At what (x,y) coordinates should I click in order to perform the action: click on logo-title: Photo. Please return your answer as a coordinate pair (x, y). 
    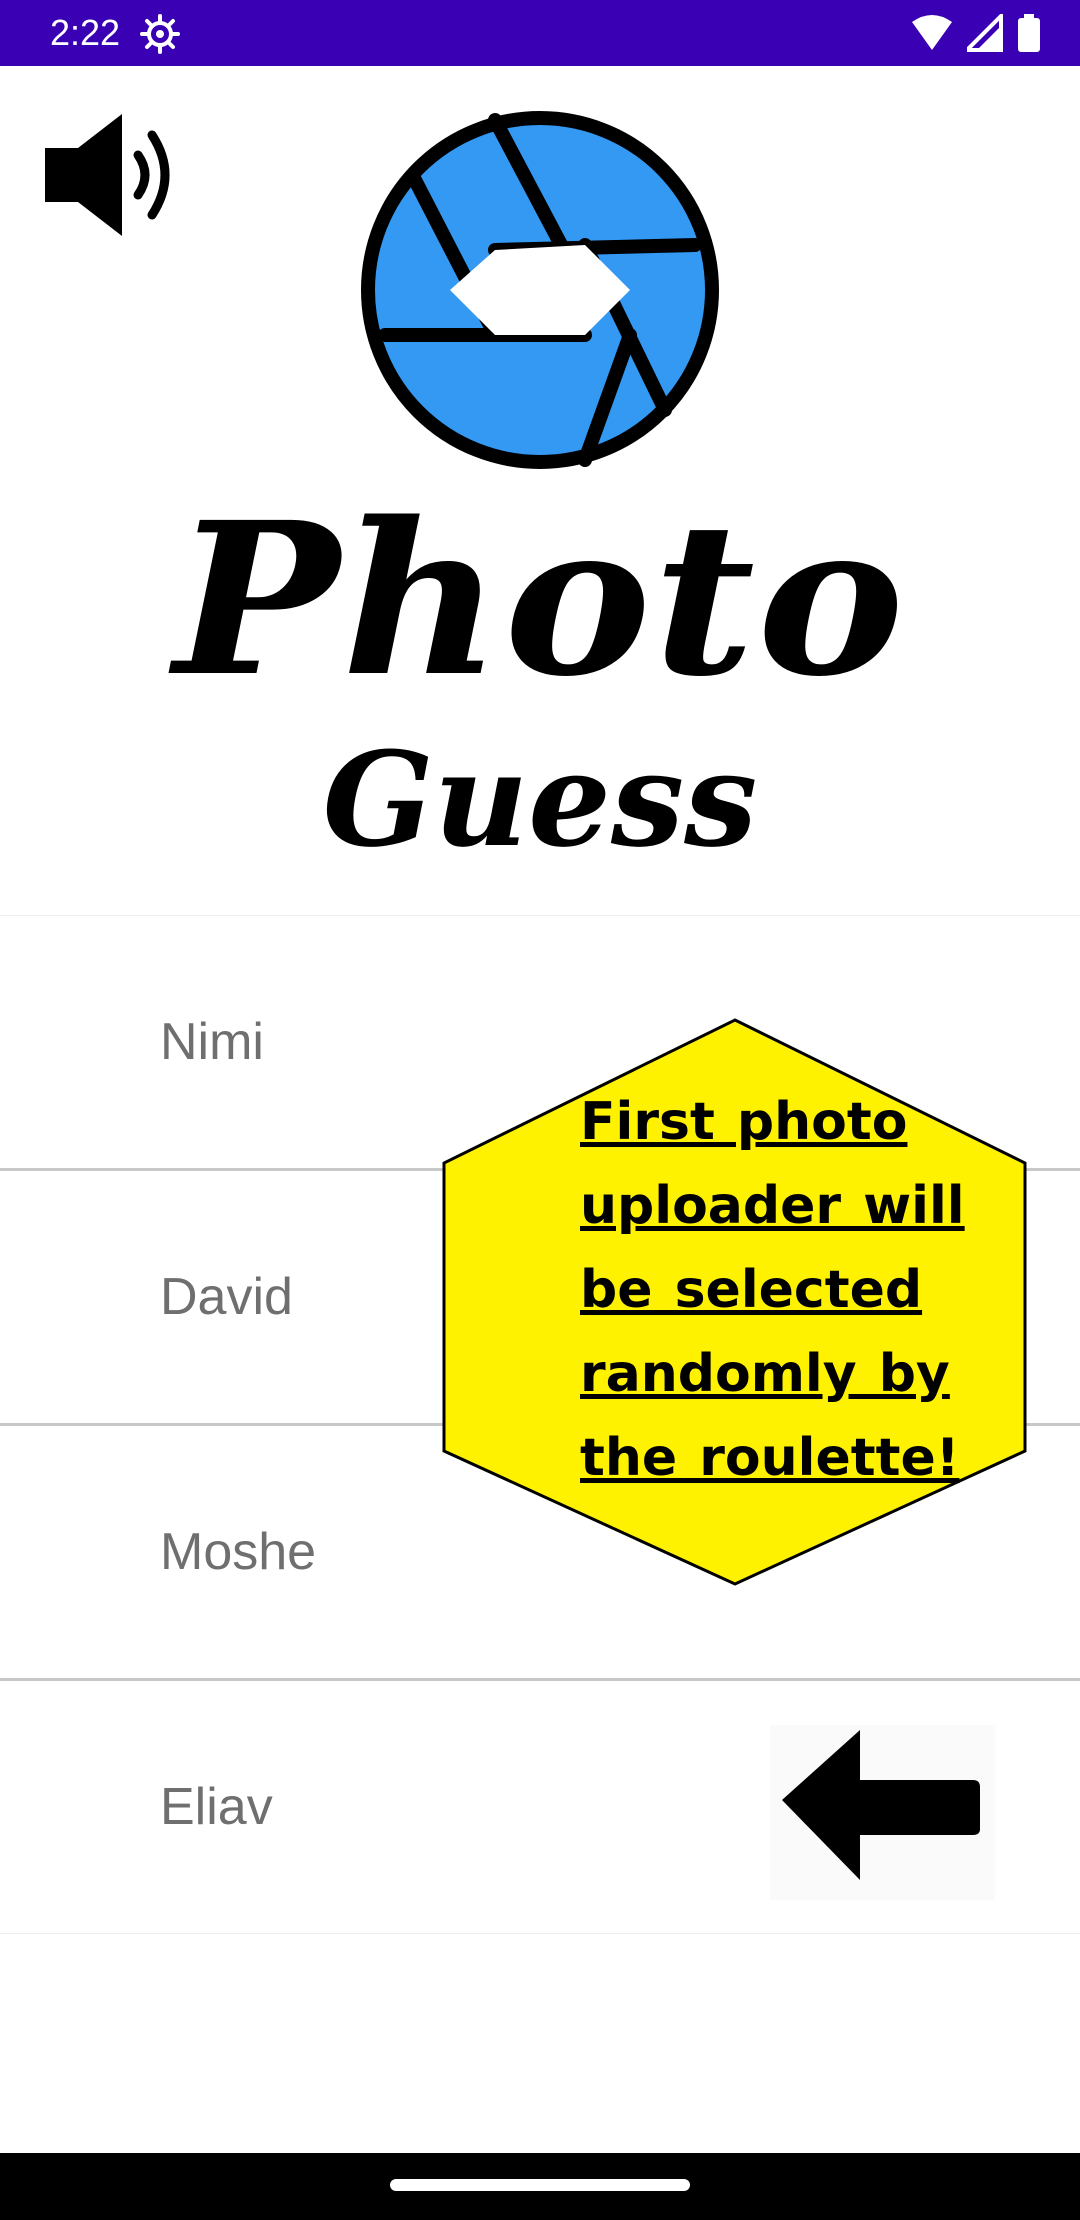
    Looking at the image, I should click on (540, 599).